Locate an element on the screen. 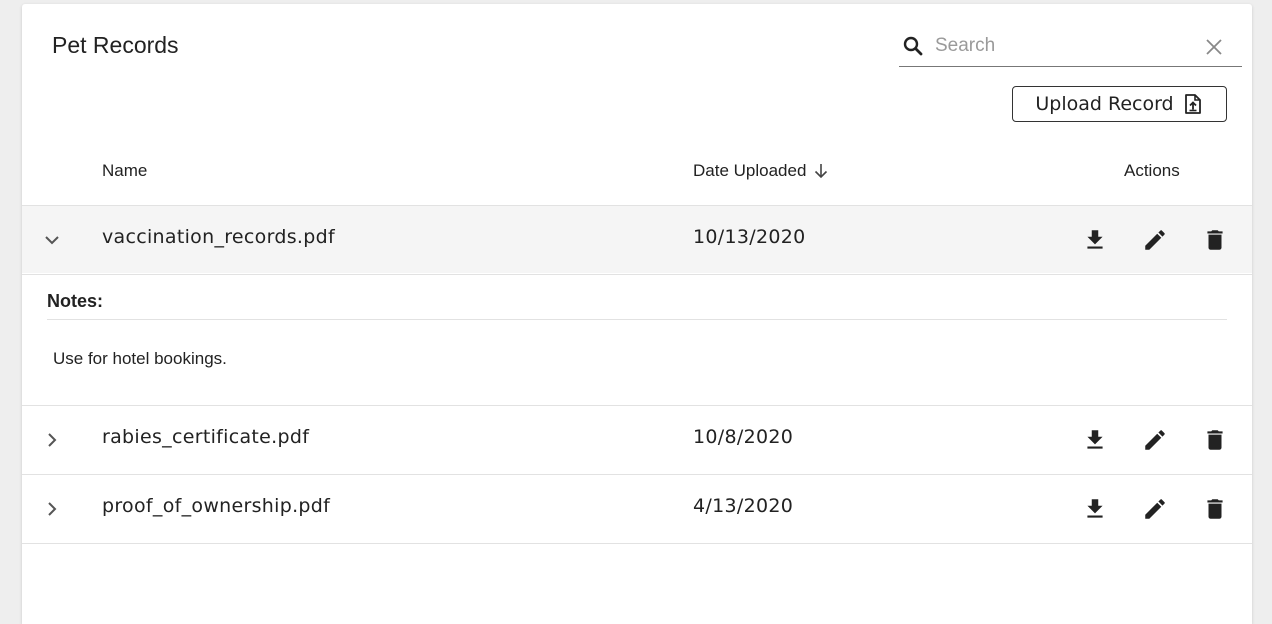 This screenshot has width=1272, height=624. table-row: proof_of_ownership.pdf 4/13/2020 is located at coordinates (637, 508).